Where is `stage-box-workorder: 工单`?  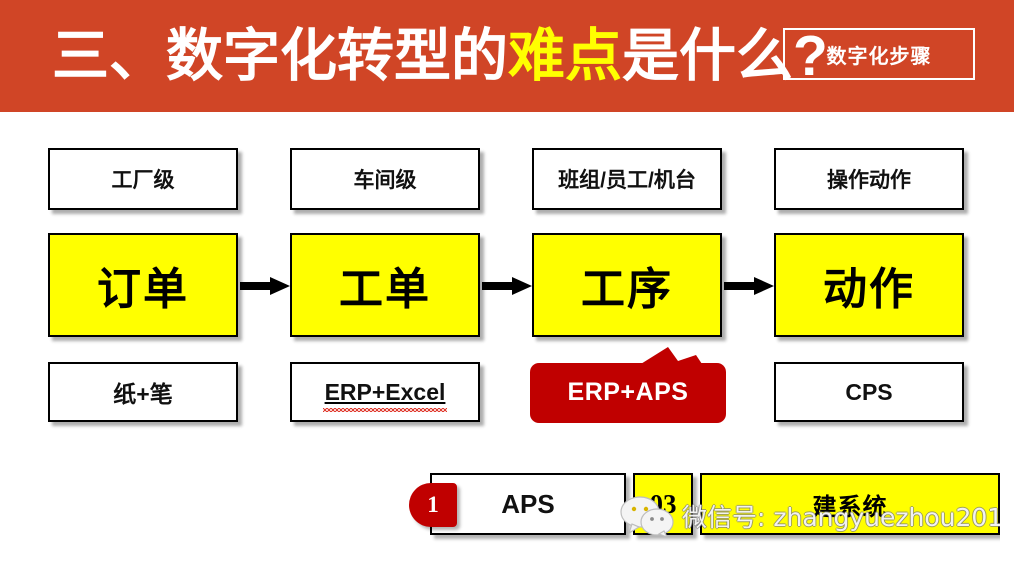 stage-box-workorder: 工单 is located at coordinates (385, 285).